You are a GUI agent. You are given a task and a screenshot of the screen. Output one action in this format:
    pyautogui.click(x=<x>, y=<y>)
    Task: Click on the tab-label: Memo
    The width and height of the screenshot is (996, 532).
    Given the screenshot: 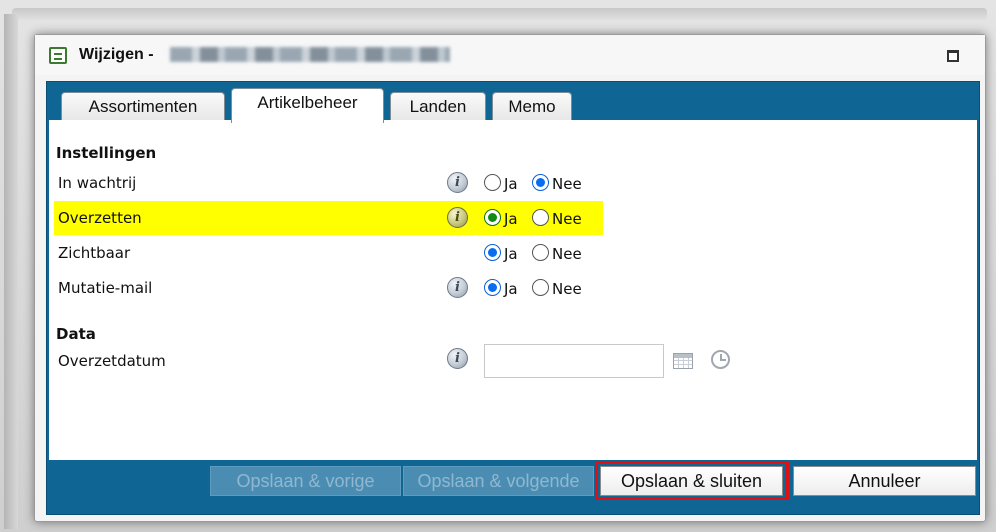 What is the action you would take?
    pyautogui.click(x=532, y=106)
    